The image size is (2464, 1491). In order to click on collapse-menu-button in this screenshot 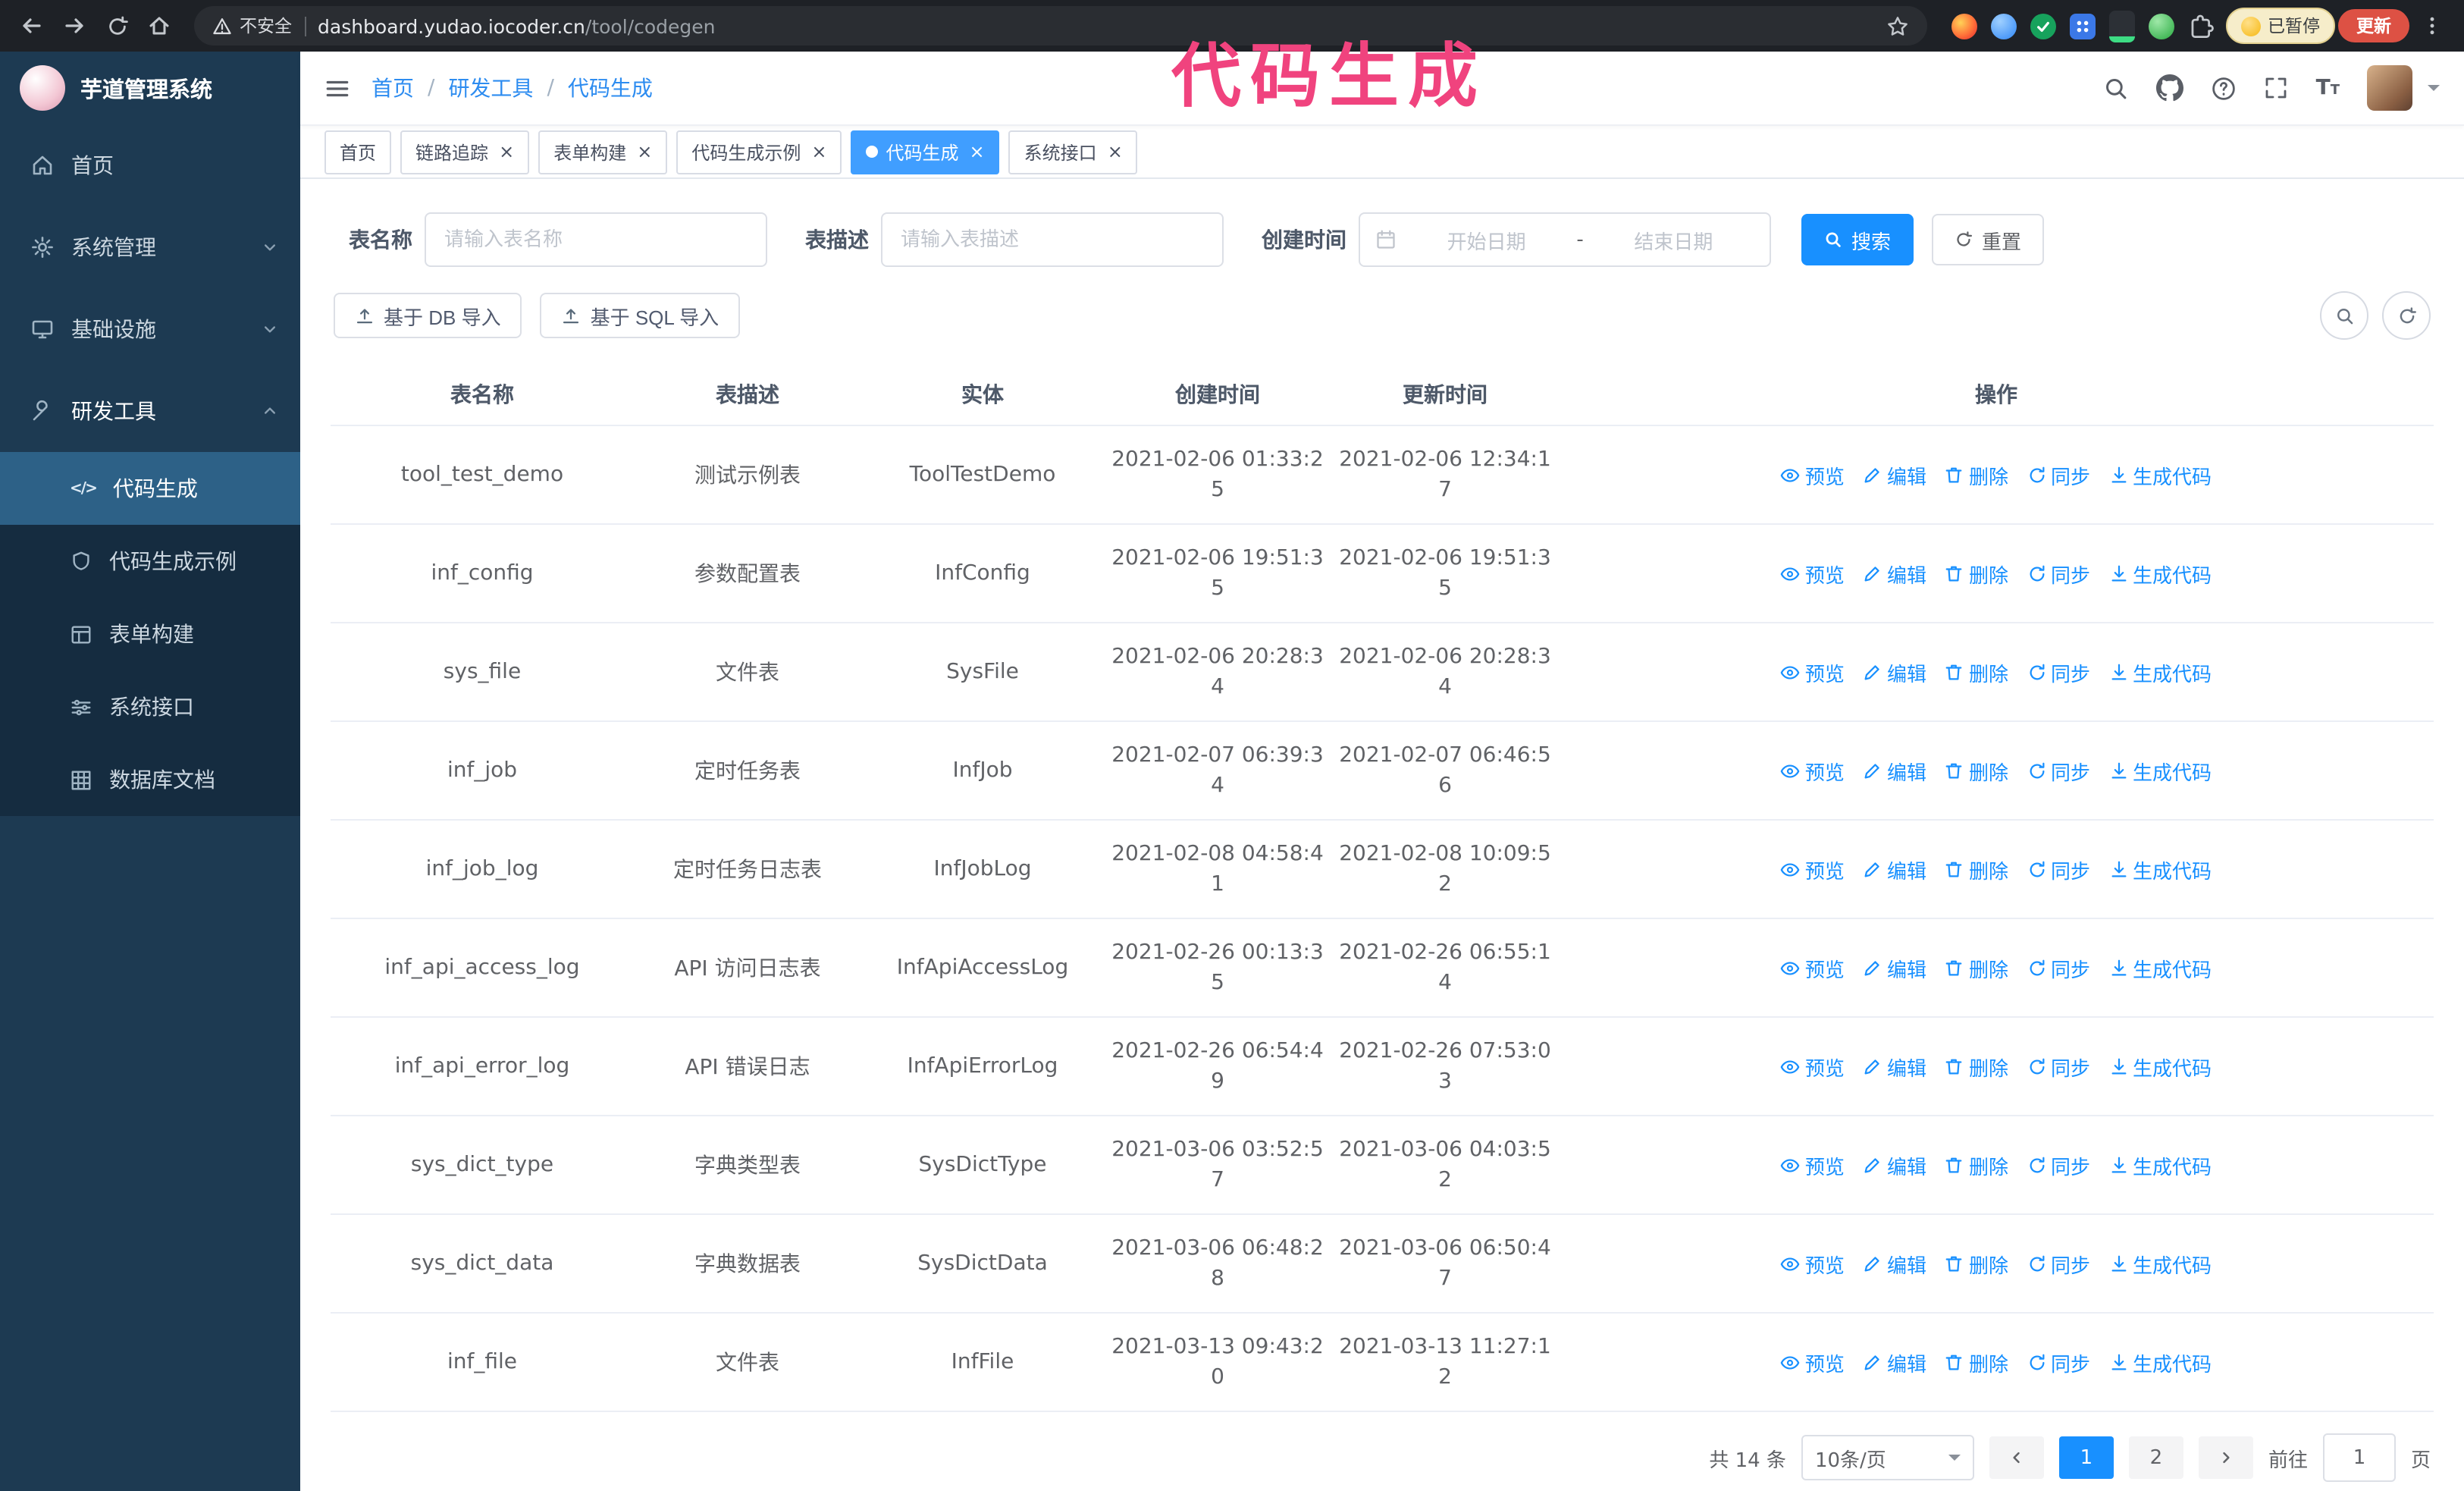, I will do `click(337, 88)`.